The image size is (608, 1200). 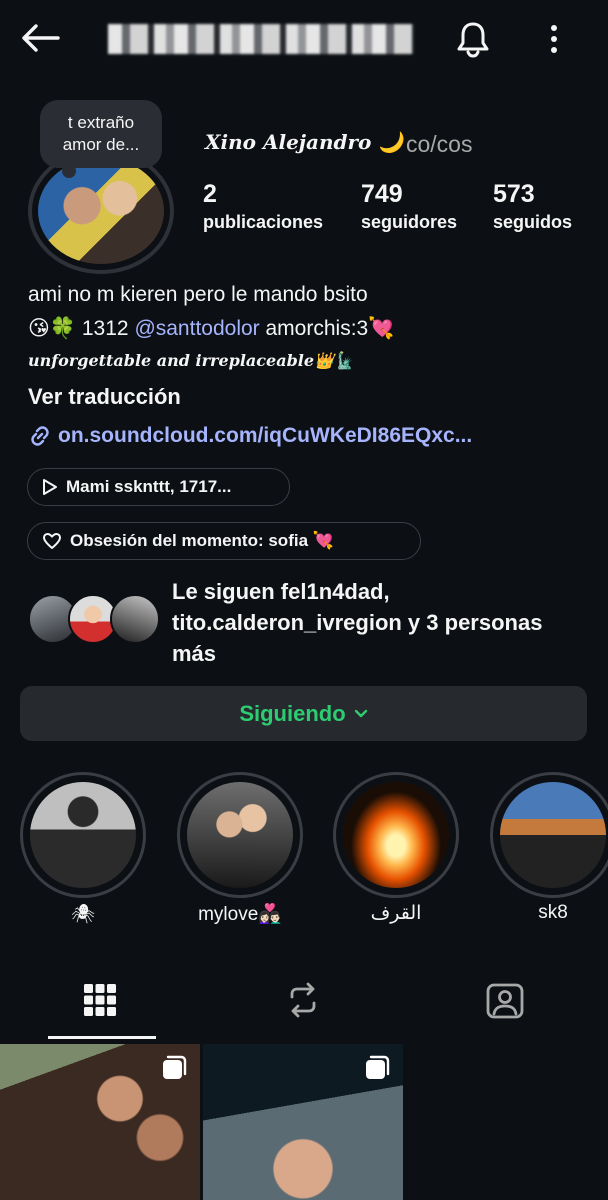 What do you see at coordinates (94, 620) in the screenshot?
I see `mutual-followers-avatars` at bounding box center [94, 620].